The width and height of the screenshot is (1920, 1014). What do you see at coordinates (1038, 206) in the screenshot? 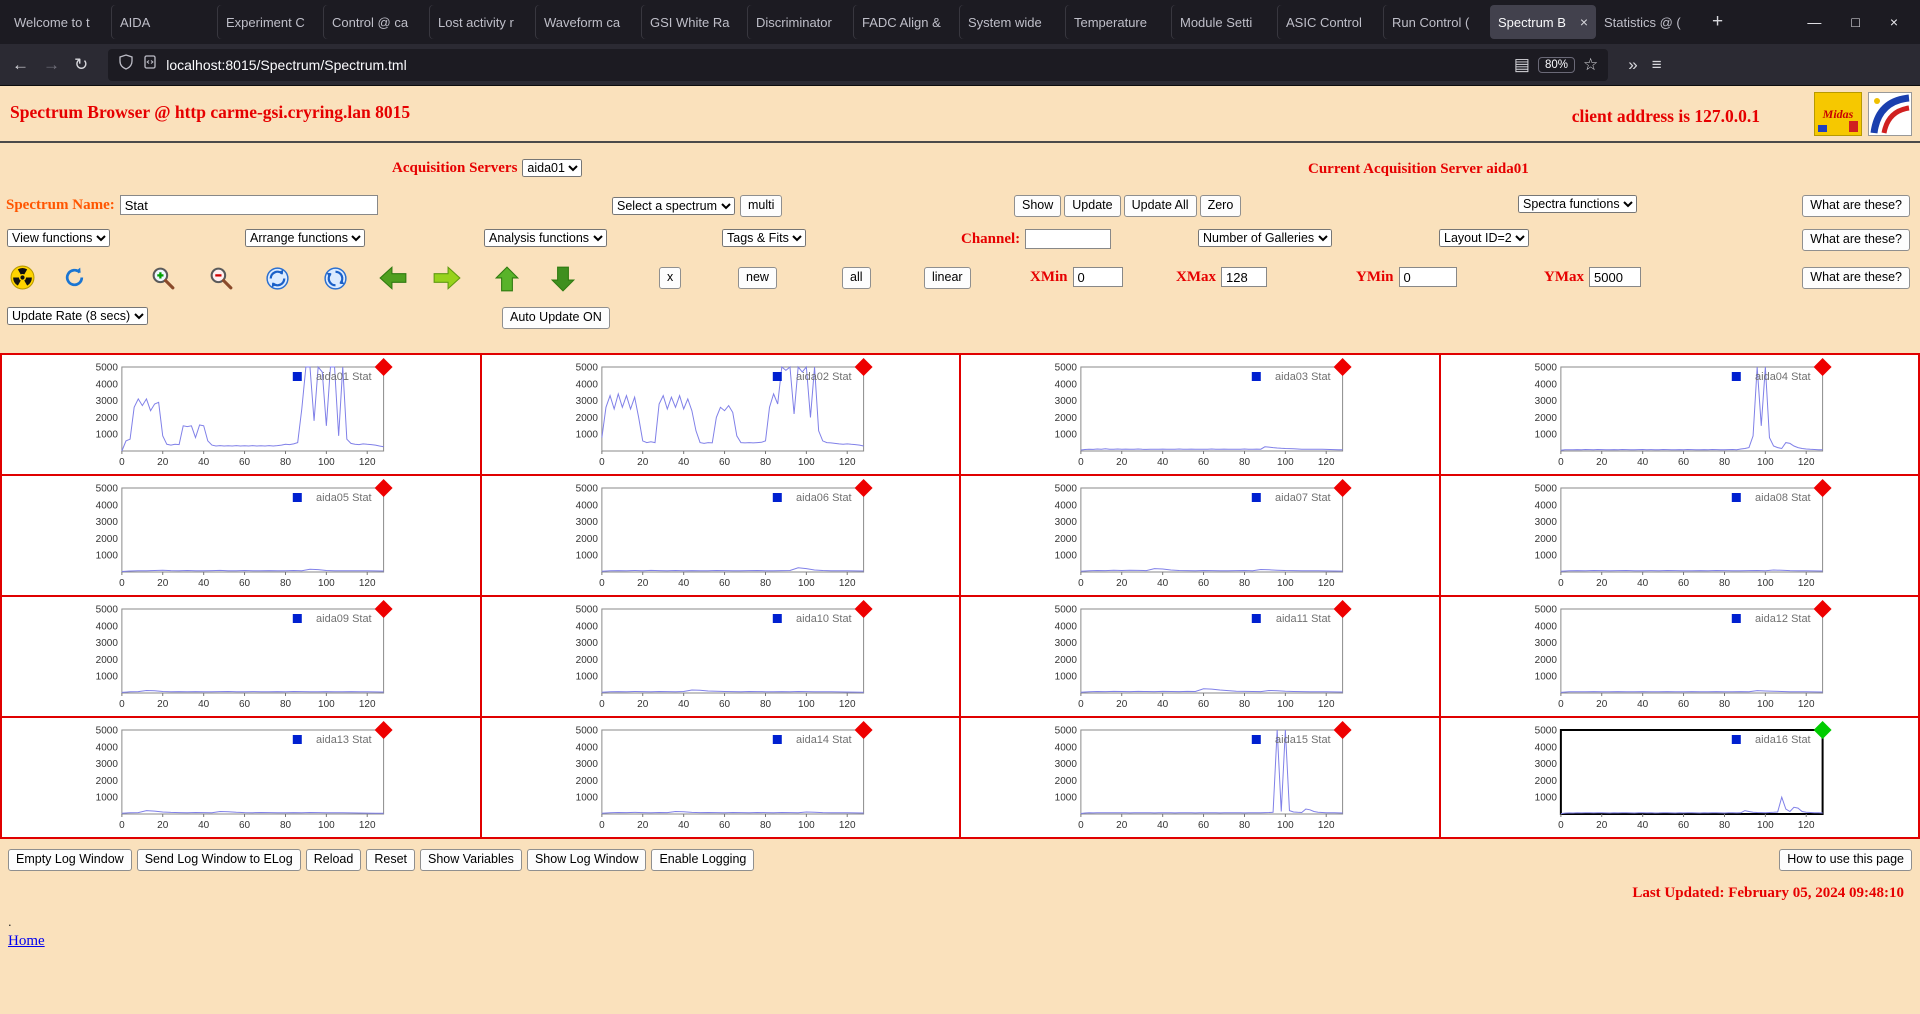
I see `show-button: Show` at bounding box center [1038, 206].